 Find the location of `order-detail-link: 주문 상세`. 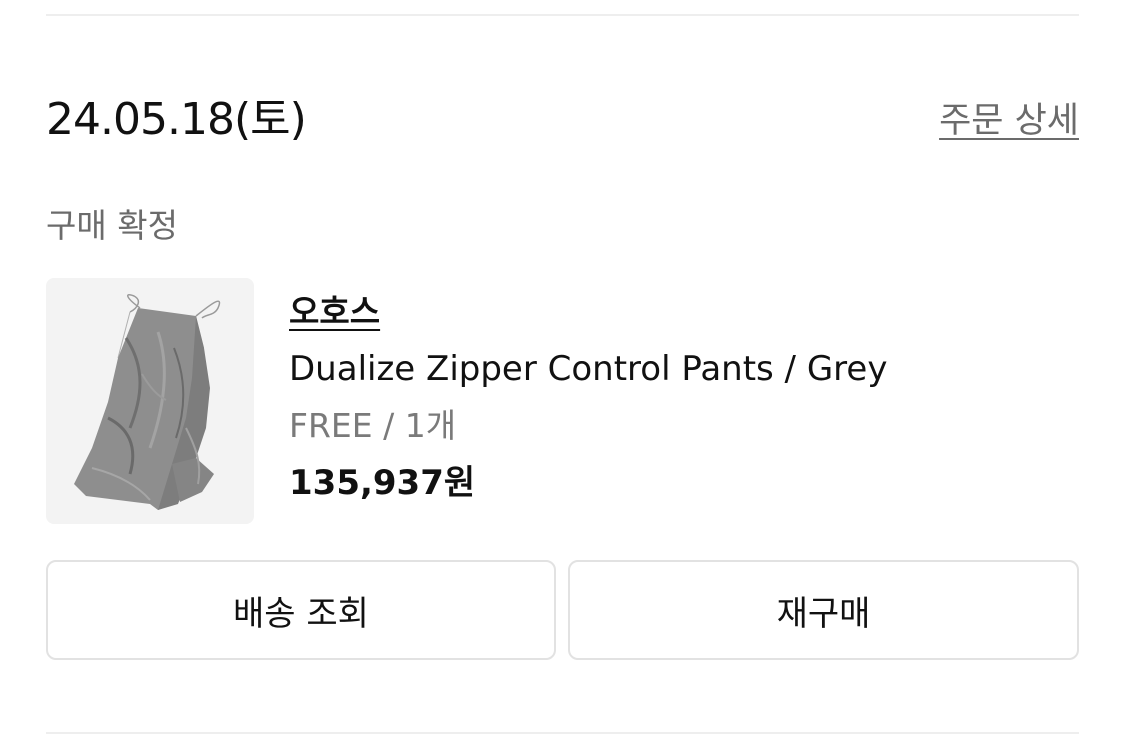

order-detail-link: 주문 상세 is located at coordinates (1009, 121).